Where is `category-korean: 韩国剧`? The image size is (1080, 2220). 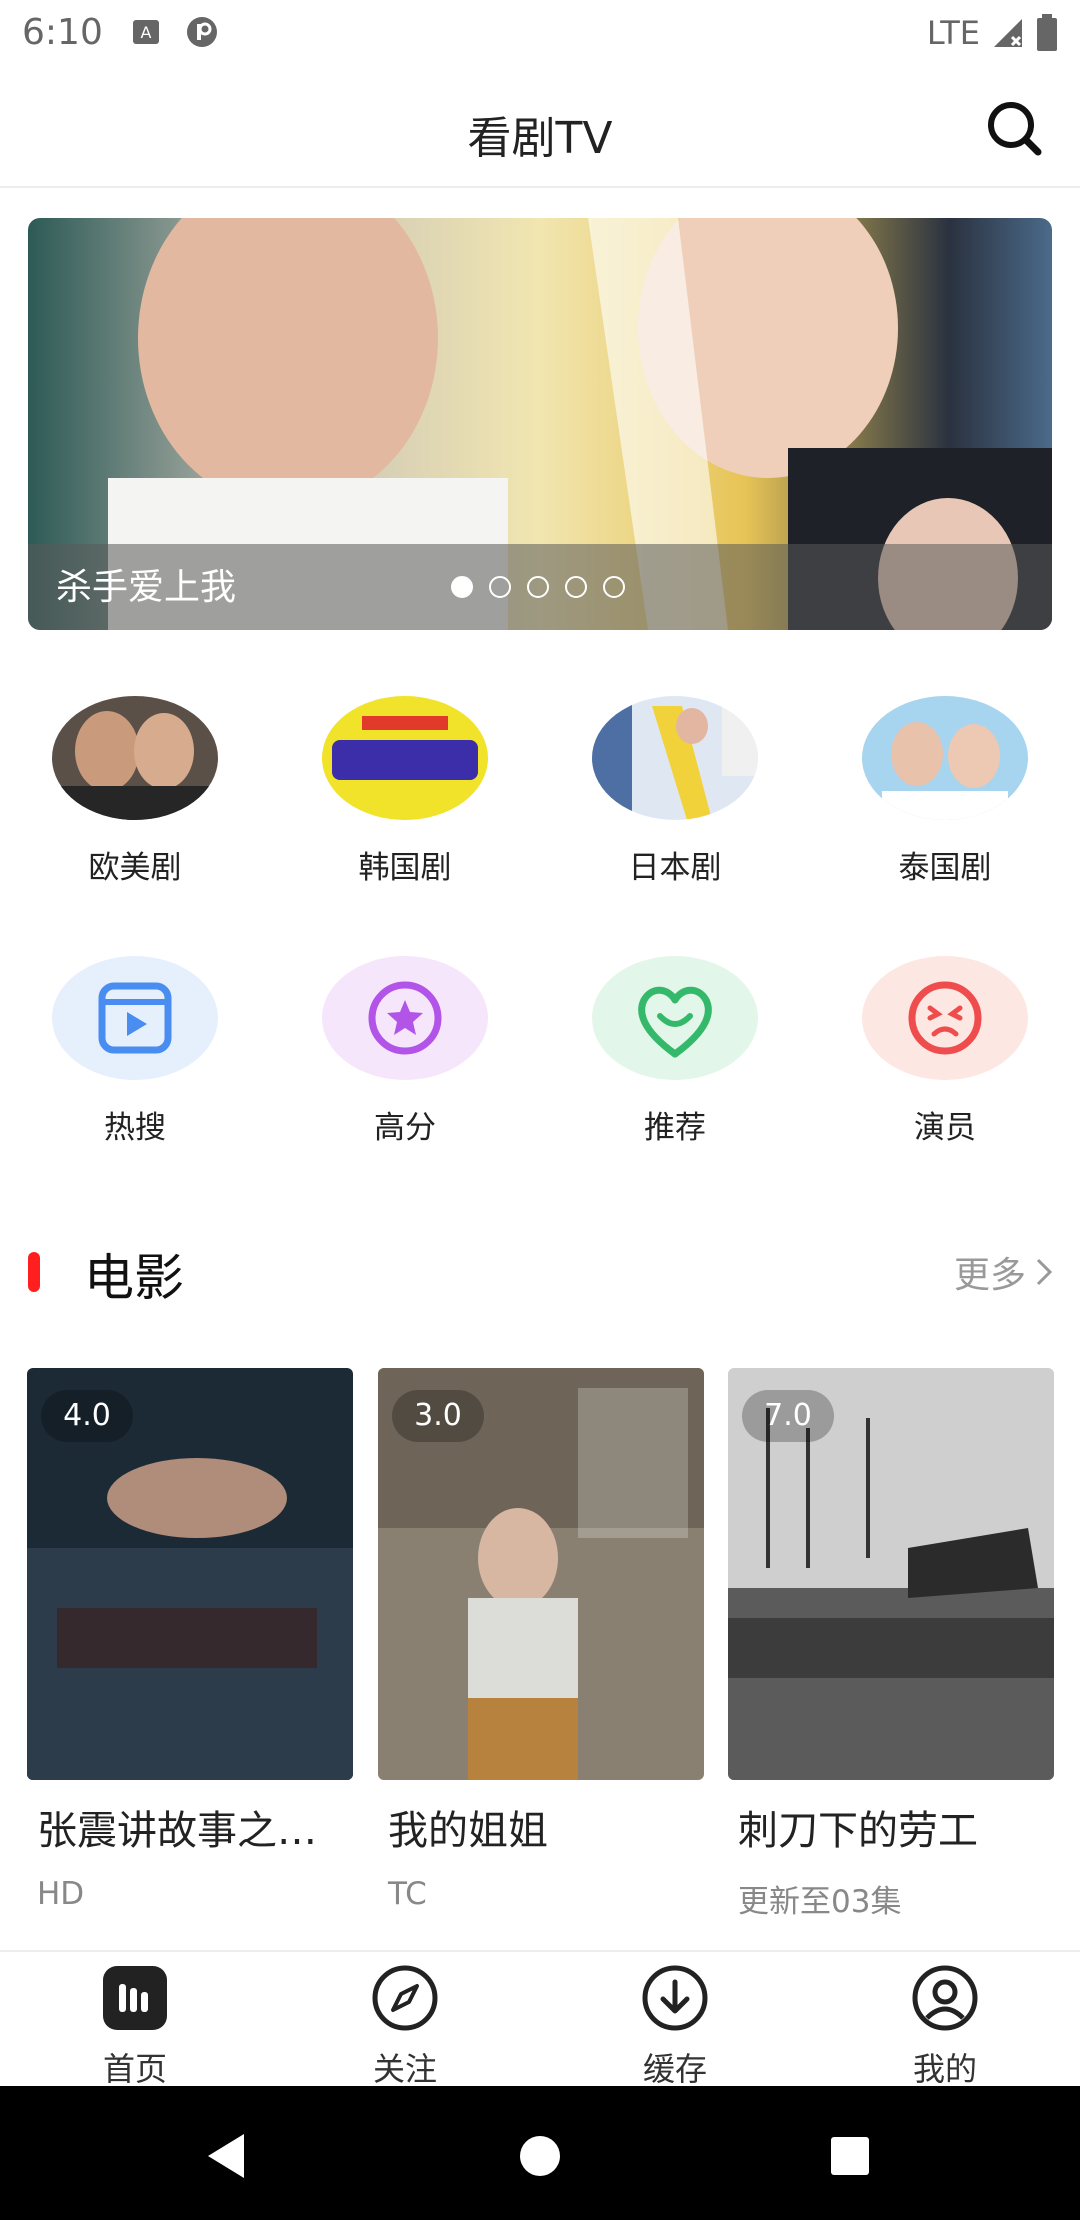
category-korean: 韩国剧 is located at coordinates (405, 791).